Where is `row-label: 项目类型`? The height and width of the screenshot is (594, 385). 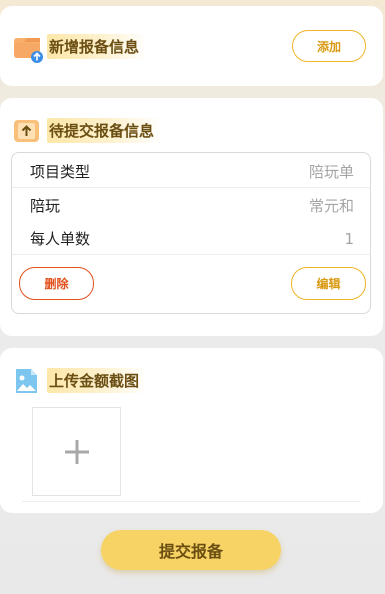 row-label: 项目类型 is located at coordinates (60, 172).